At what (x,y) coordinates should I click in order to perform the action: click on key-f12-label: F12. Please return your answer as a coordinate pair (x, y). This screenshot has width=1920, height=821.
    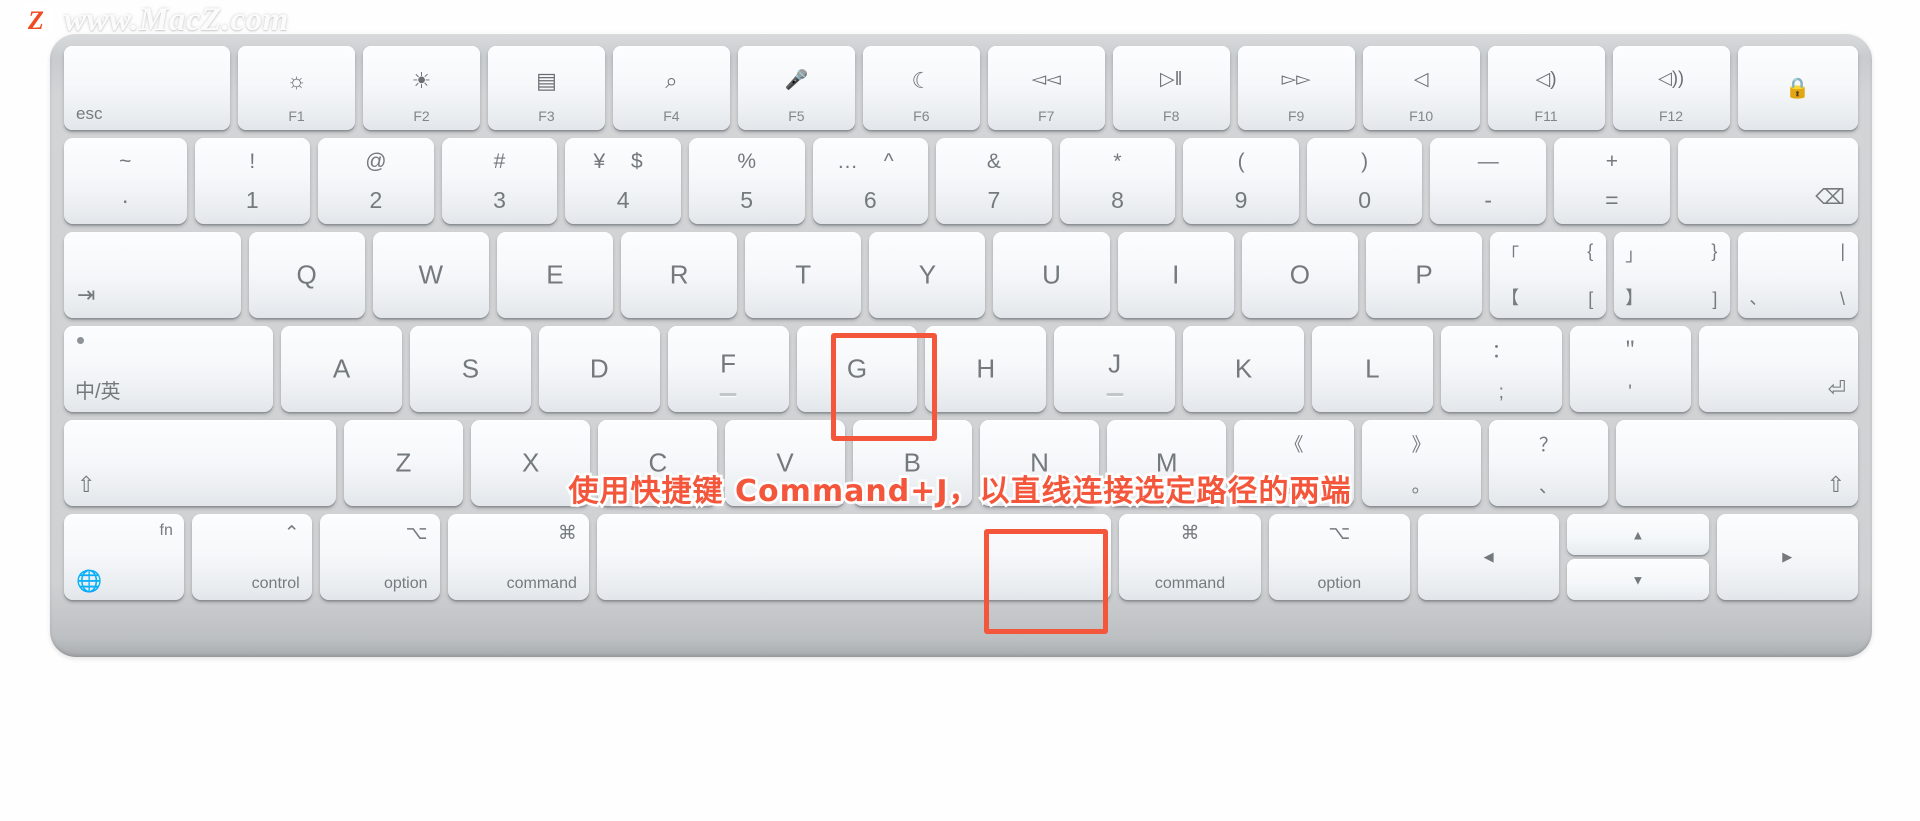
    Looking at the image, I should click on (1671, 116).